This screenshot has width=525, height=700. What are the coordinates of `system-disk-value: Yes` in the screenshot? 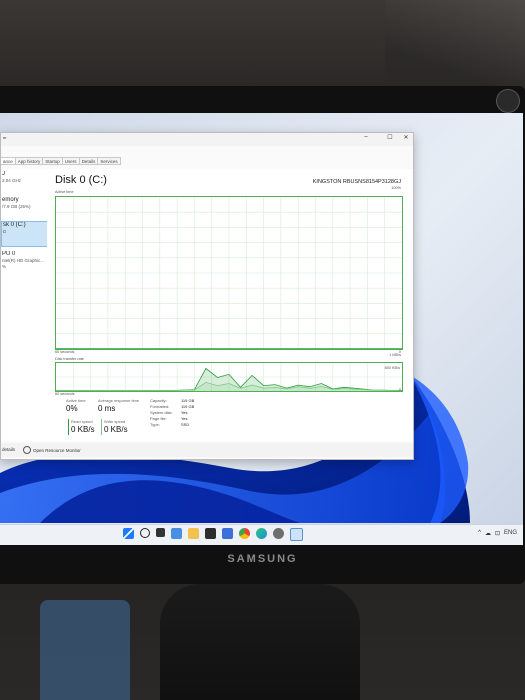 It's located at (184, 412).